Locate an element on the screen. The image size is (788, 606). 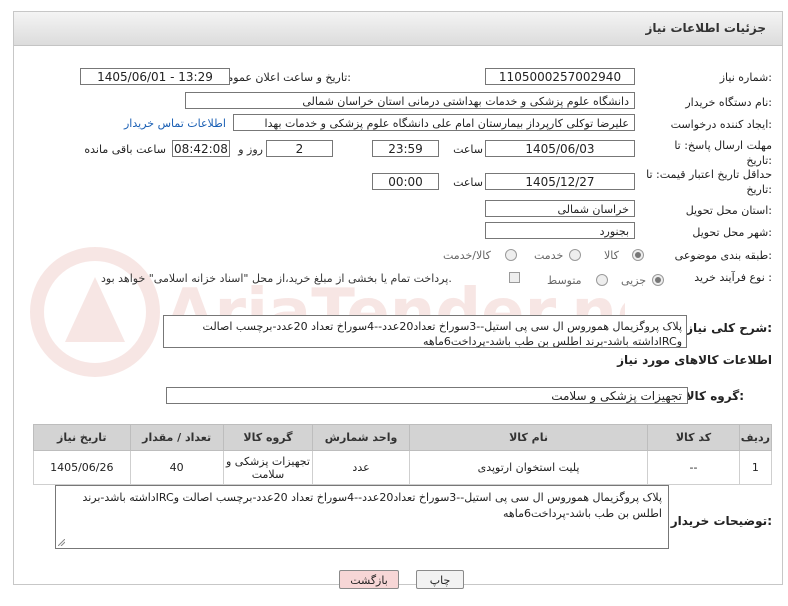
cell-unit: عدد is located at coordinates (361, 467).